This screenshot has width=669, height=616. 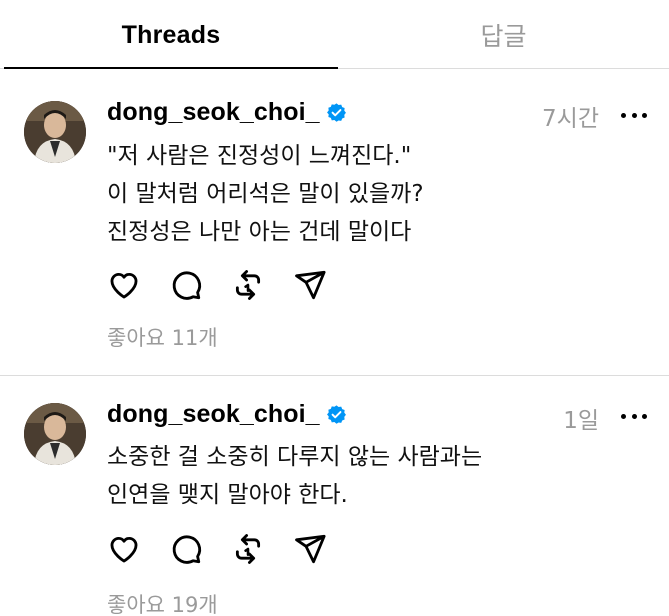 I want to click on post-timestamp: 7시간, so click(x=570, y=119).